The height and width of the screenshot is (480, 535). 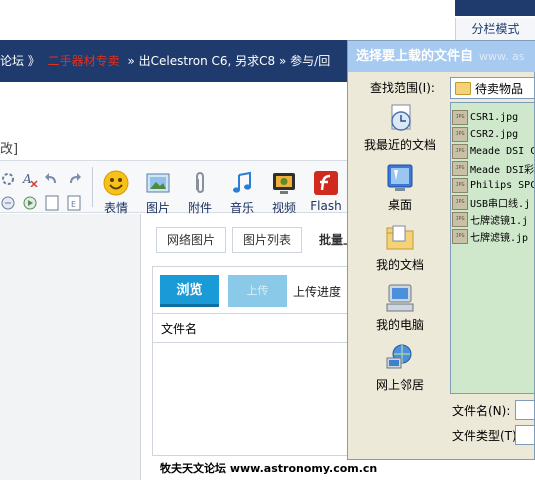 I want to click on look-in-dropdown: 待卖物品, so click(x=492, y=88).